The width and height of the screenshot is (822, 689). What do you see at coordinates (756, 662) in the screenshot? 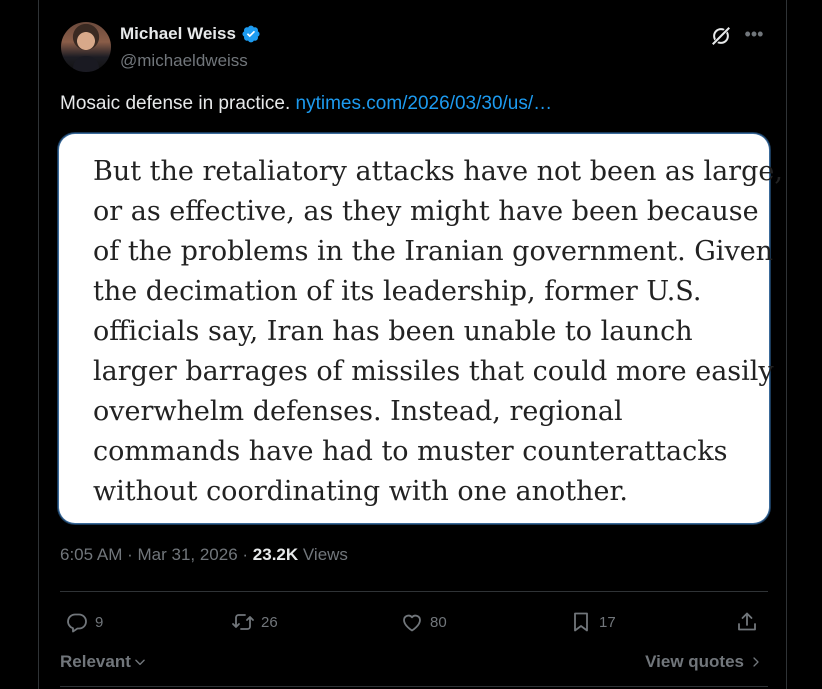
I see `chevron-right-icon` at bounding box center [756, 662].